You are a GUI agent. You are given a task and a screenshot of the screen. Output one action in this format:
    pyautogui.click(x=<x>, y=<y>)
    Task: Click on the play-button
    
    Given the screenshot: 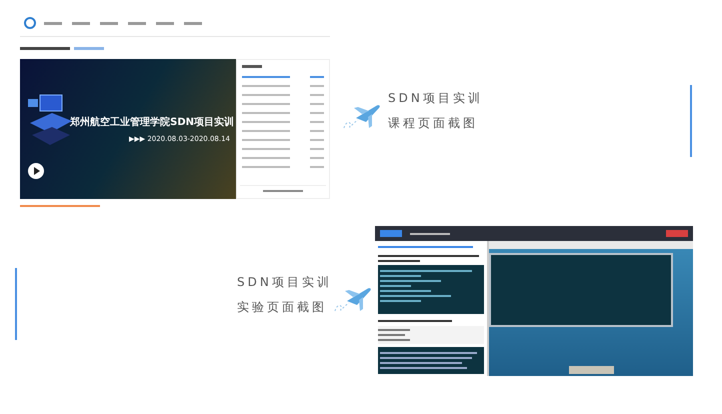 What is the action you would take?
    pyautogui.click(x=36, y=171)
    